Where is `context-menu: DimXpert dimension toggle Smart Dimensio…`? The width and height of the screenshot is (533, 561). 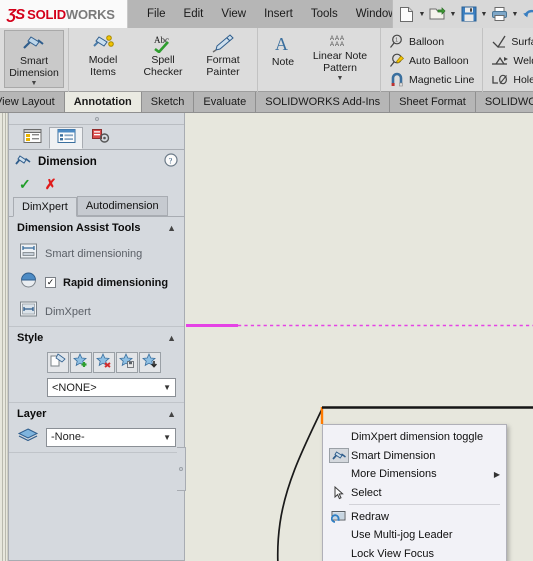
context-menu: DimXpert dimension toggle Smart Dimensio… is located at coordinates (414, 492).